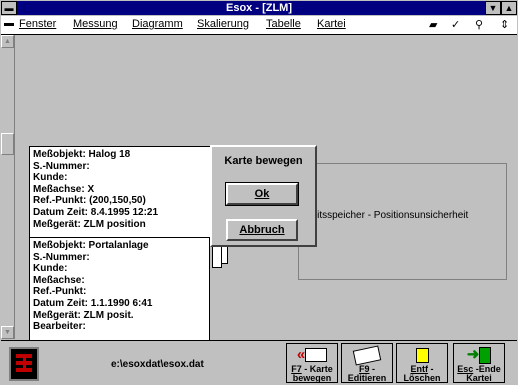 This screenshot has width=518, height=385. What do you see at coordinates (82, 154) in the screenshot?
I see `card-field: Meßobjekt: Halog 18` at bounding box center [82, 154].